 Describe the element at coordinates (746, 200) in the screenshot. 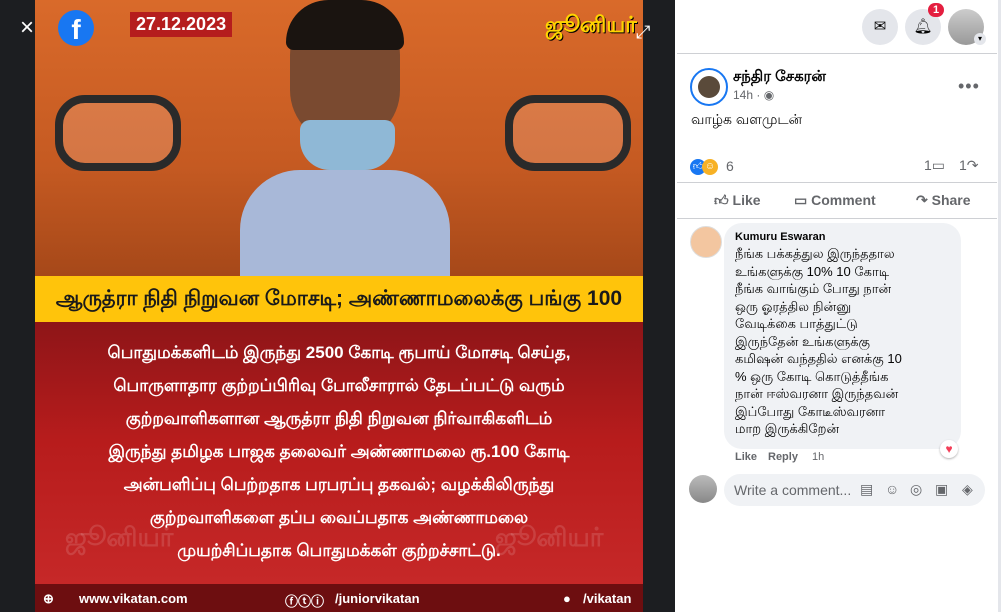

I see `like-label: Like` at that location.